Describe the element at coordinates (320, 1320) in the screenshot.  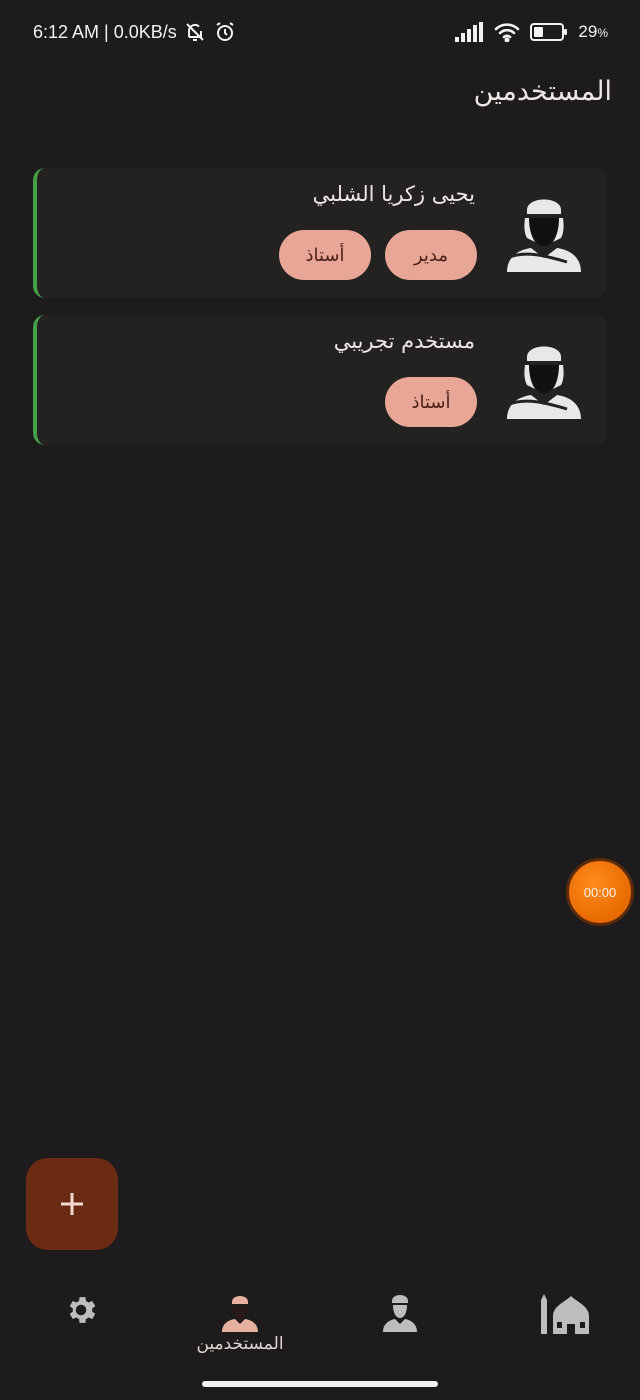
I see `bottom-navigation: المستخدمين` at that location.